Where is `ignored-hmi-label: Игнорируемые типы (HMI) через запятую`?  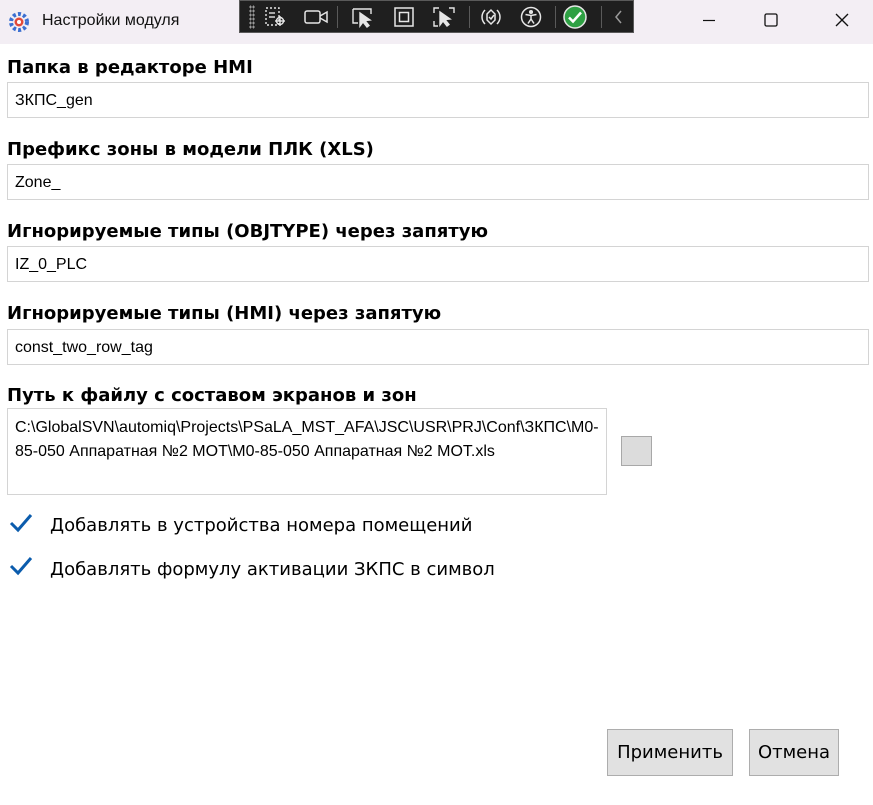 ignored-hmi-label: Игнорируемые типы (HMI) через запятую is located at coordinates (224, 313).